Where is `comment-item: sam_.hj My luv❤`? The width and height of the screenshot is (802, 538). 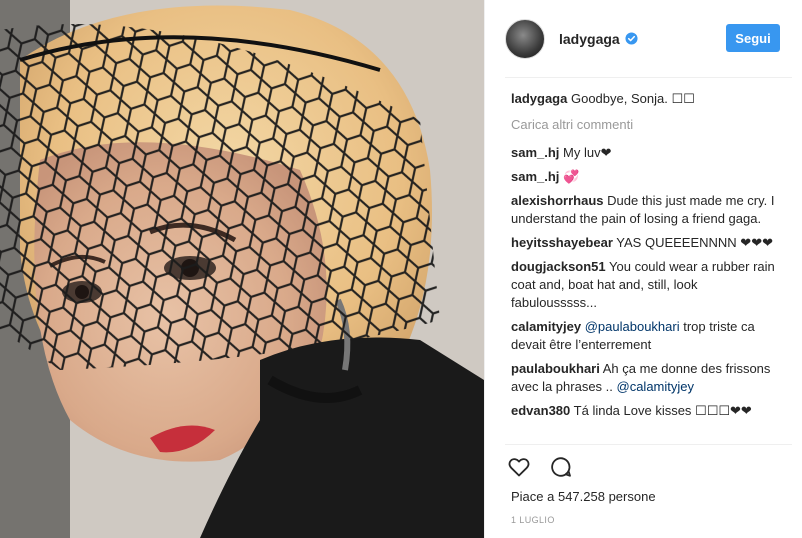
comment-item: sam_.hj My luv❤ is located at coordinates (645, 153).